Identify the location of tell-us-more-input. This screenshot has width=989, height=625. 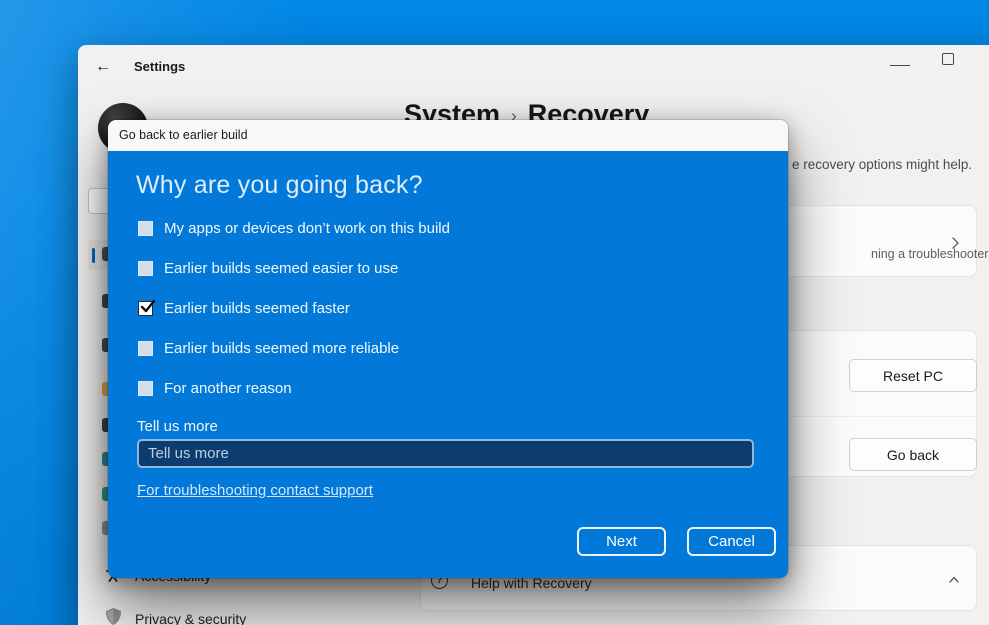
(445, 453).